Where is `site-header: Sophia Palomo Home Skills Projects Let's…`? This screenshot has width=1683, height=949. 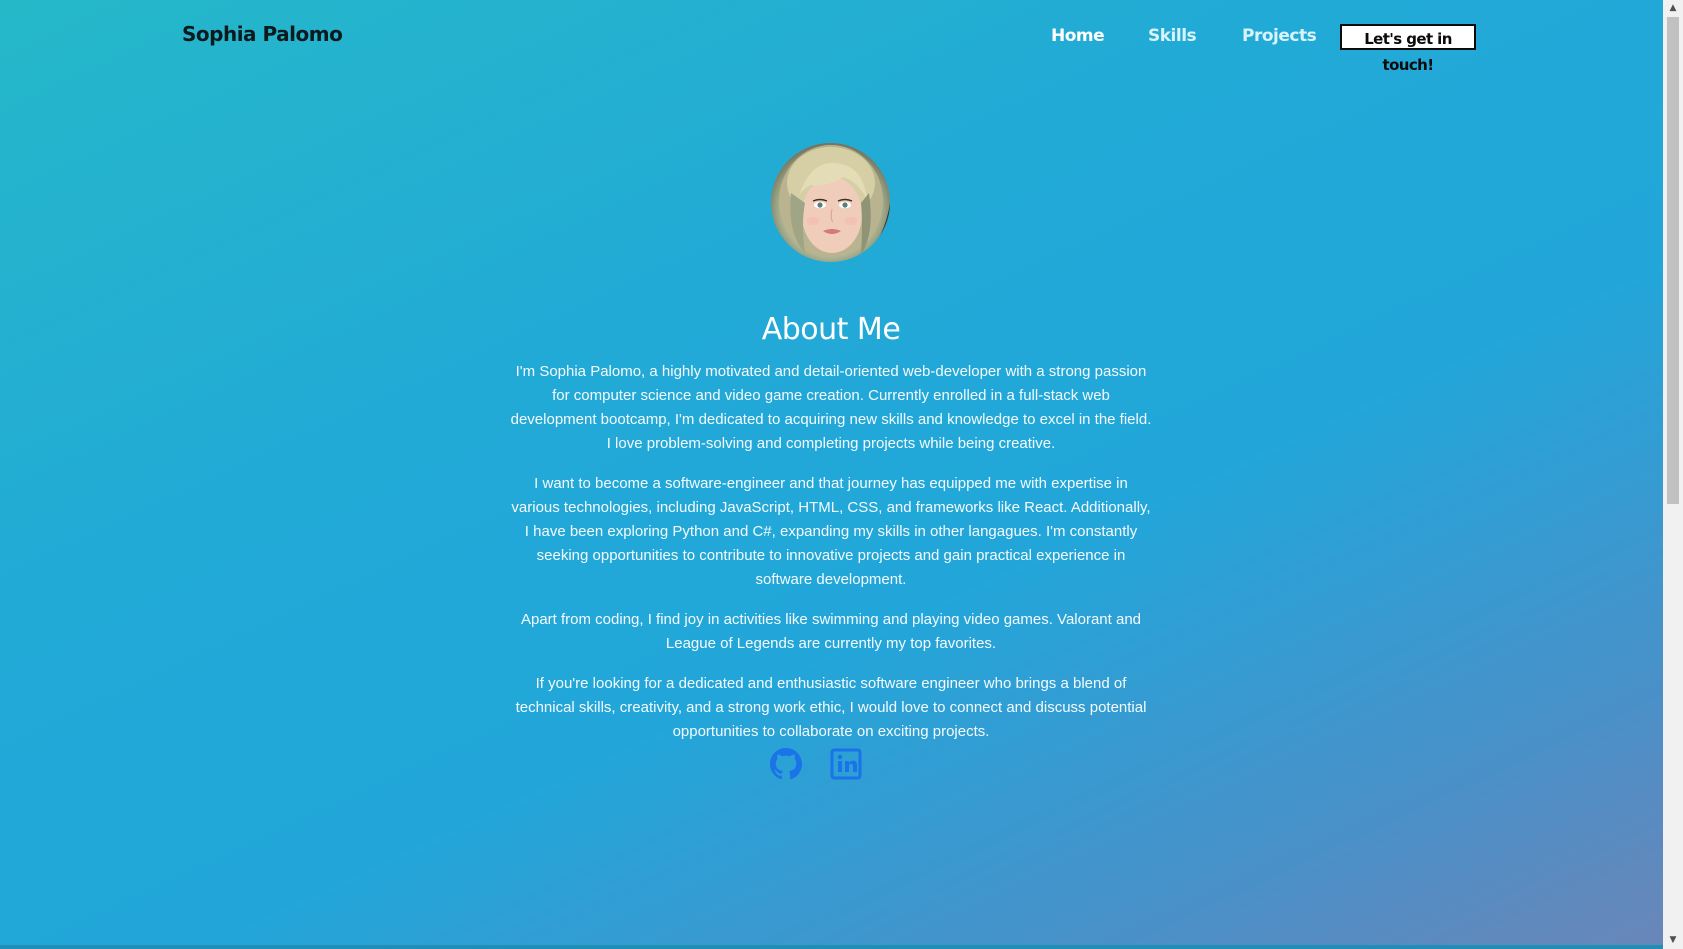 site-header: Sophia Palomo Home Skills Projects Let's… is located at coordinates (831, 38).